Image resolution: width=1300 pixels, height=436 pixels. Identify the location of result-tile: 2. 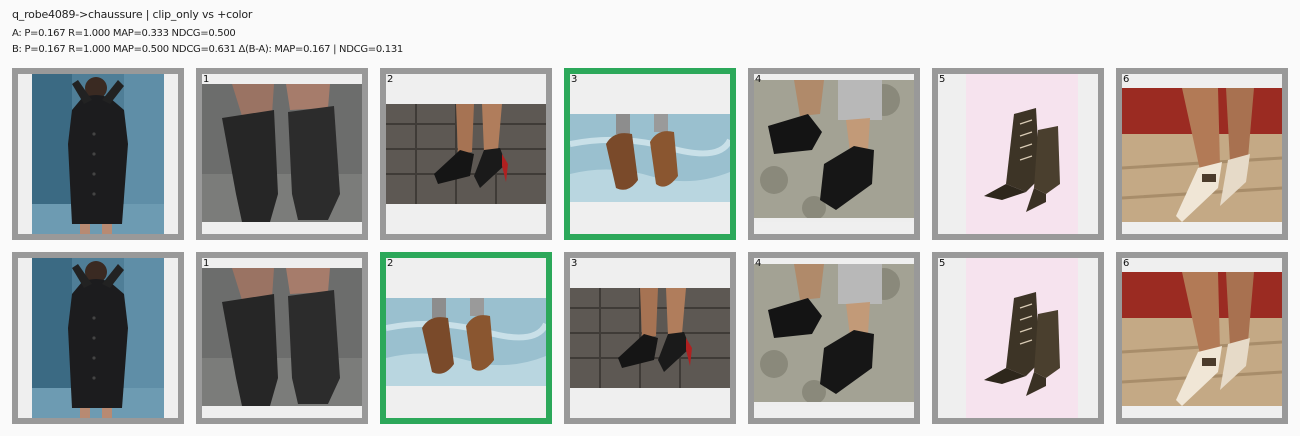
(466, 154).